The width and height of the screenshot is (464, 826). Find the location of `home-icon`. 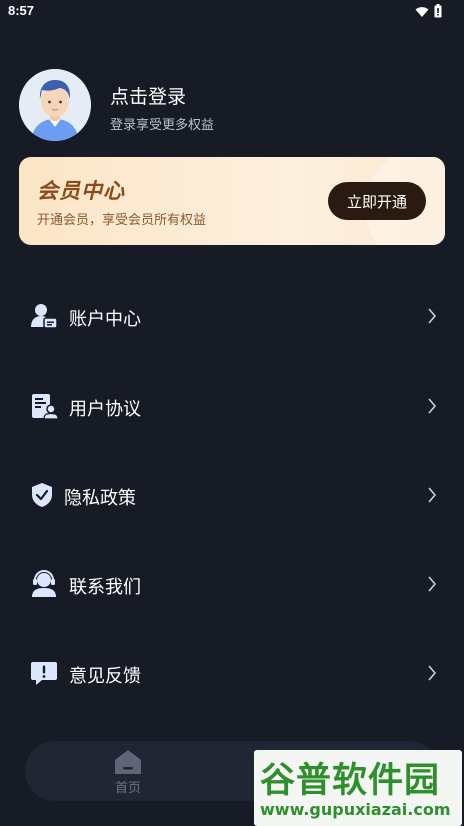

home-icon is located at coordinates (128, 764).